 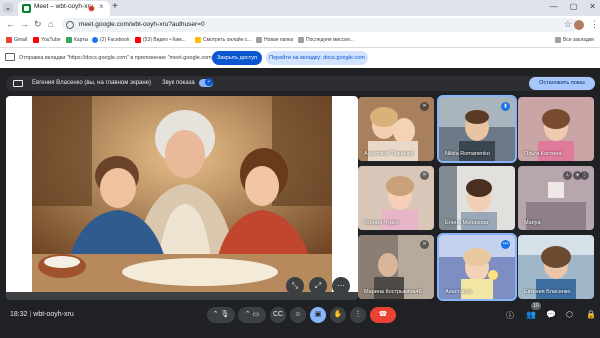 I want to click on activities-icon: ⬡, so click(x=569, y=314).